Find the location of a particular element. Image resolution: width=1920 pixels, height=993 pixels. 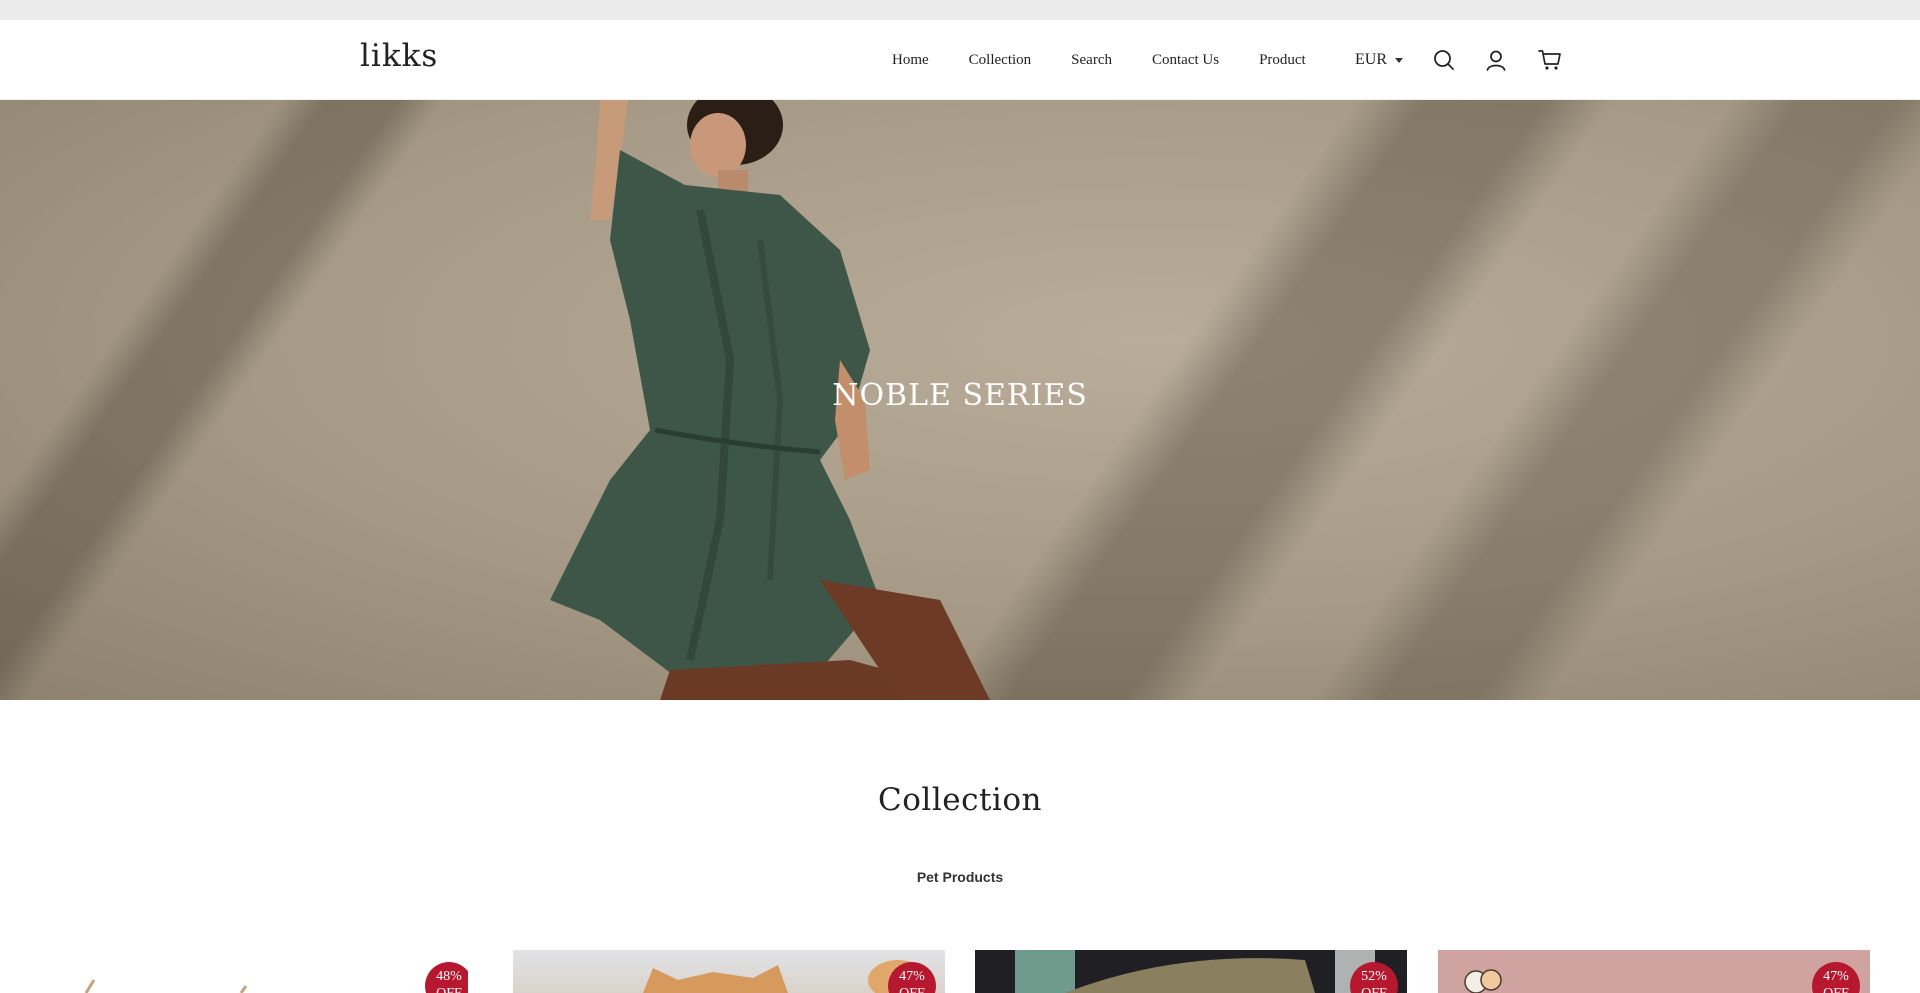

hero-title: NOBLE SERIES is located at coordinates (960, 395).